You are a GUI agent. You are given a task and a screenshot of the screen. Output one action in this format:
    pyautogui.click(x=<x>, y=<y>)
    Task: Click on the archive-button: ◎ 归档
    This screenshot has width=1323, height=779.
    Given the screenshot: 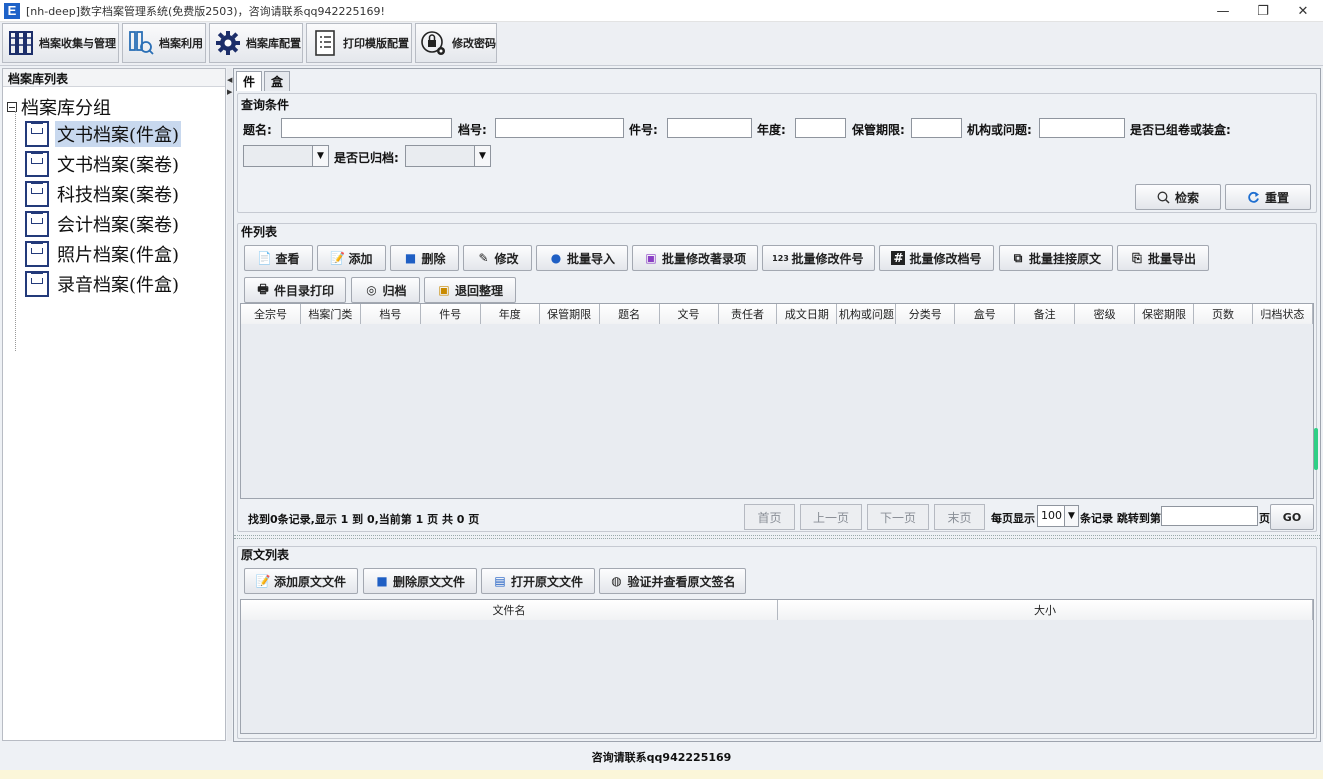 What is the action you would take?
    pyautogui.click(x=385, y=290)
    